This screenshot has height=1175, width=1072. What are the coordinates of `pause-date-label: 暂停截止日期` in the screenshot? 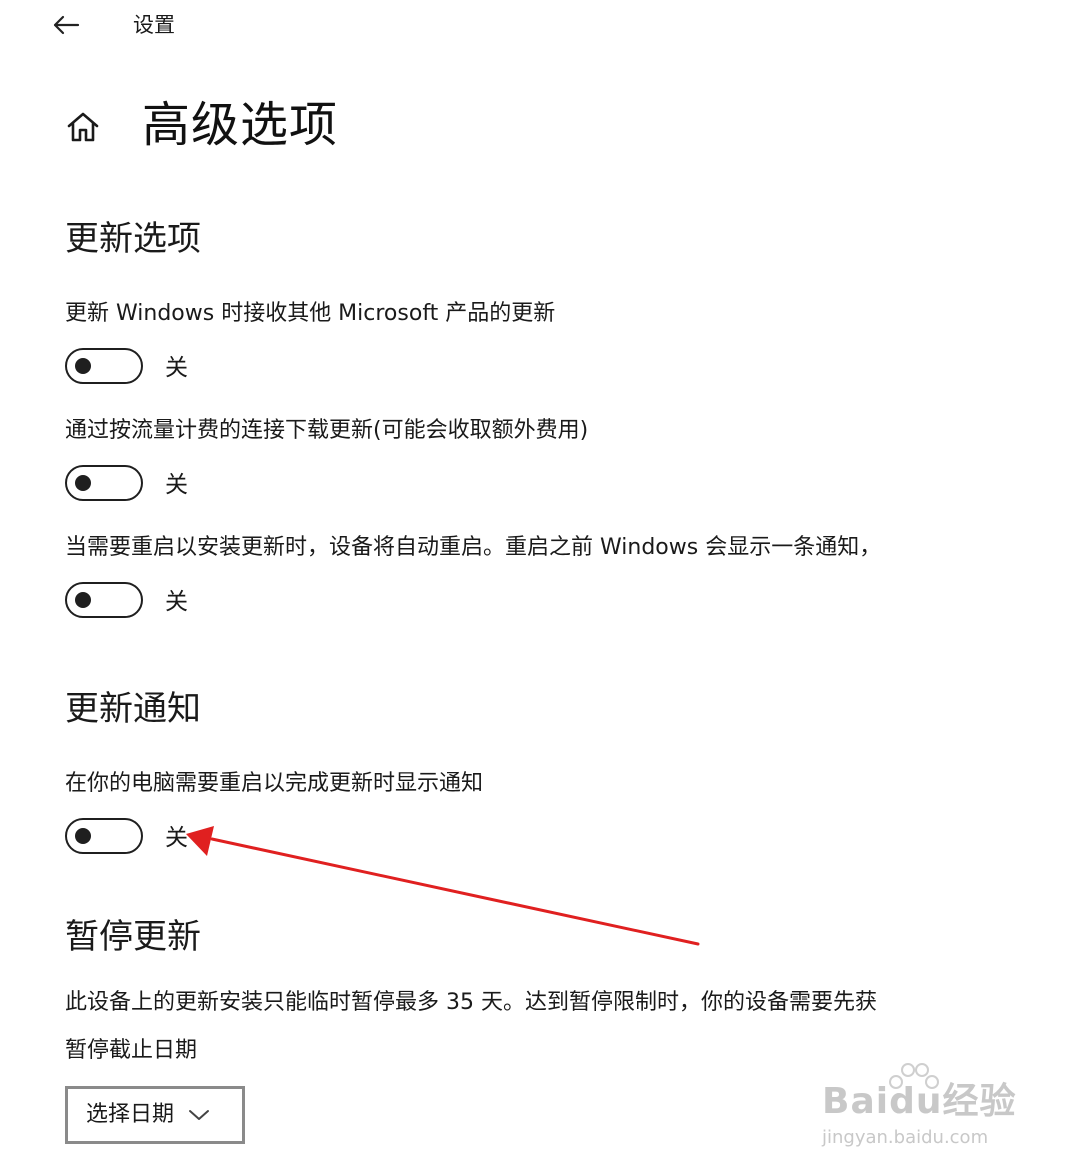 It's located at (131, 1050).